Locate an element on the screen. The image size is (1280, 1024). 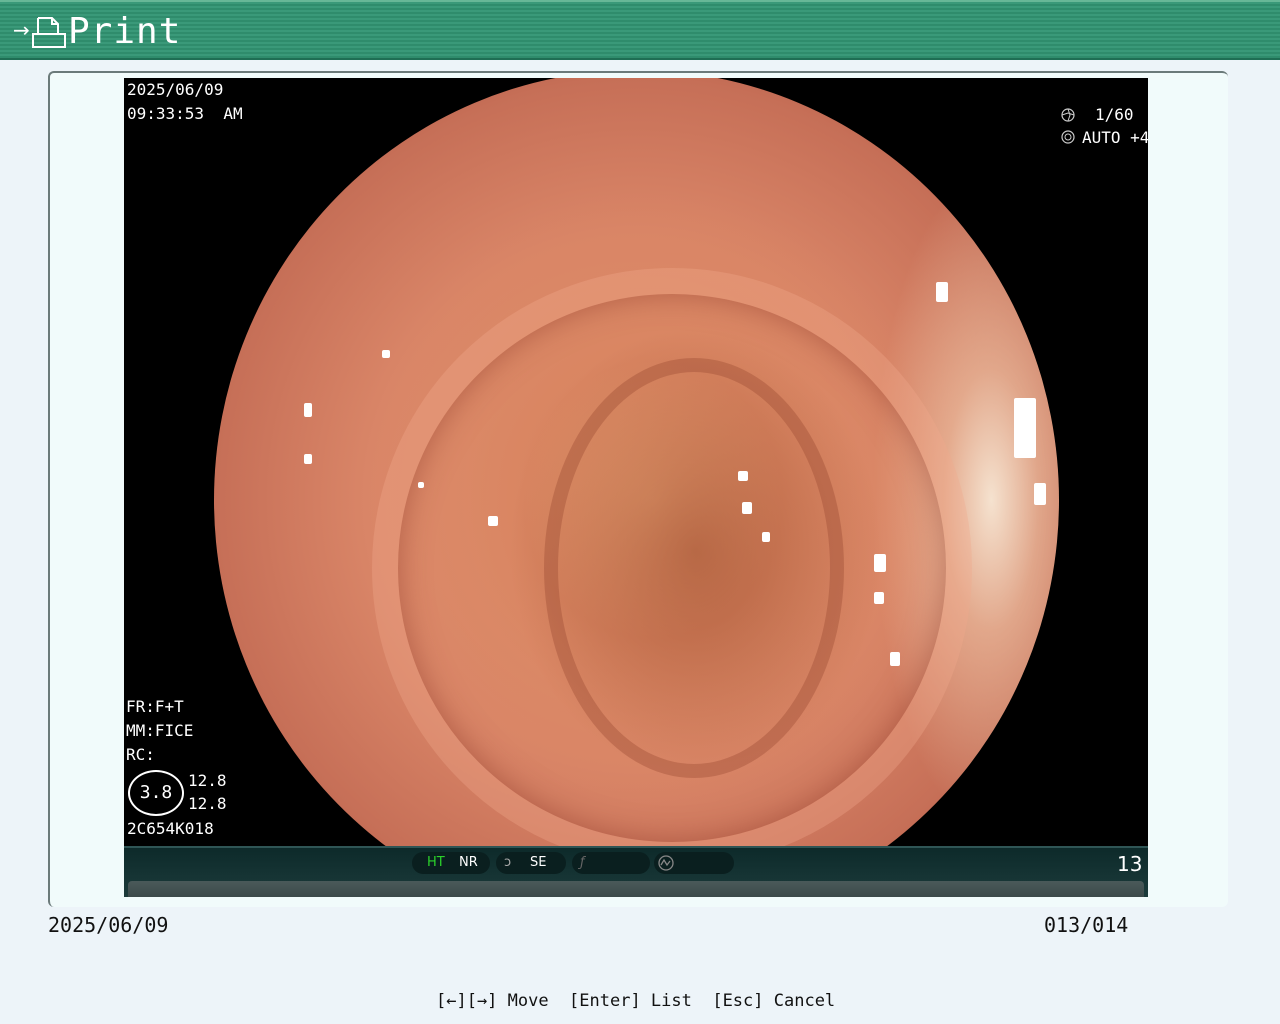
function-pill: ƒ is located at coordinates (611, 863).